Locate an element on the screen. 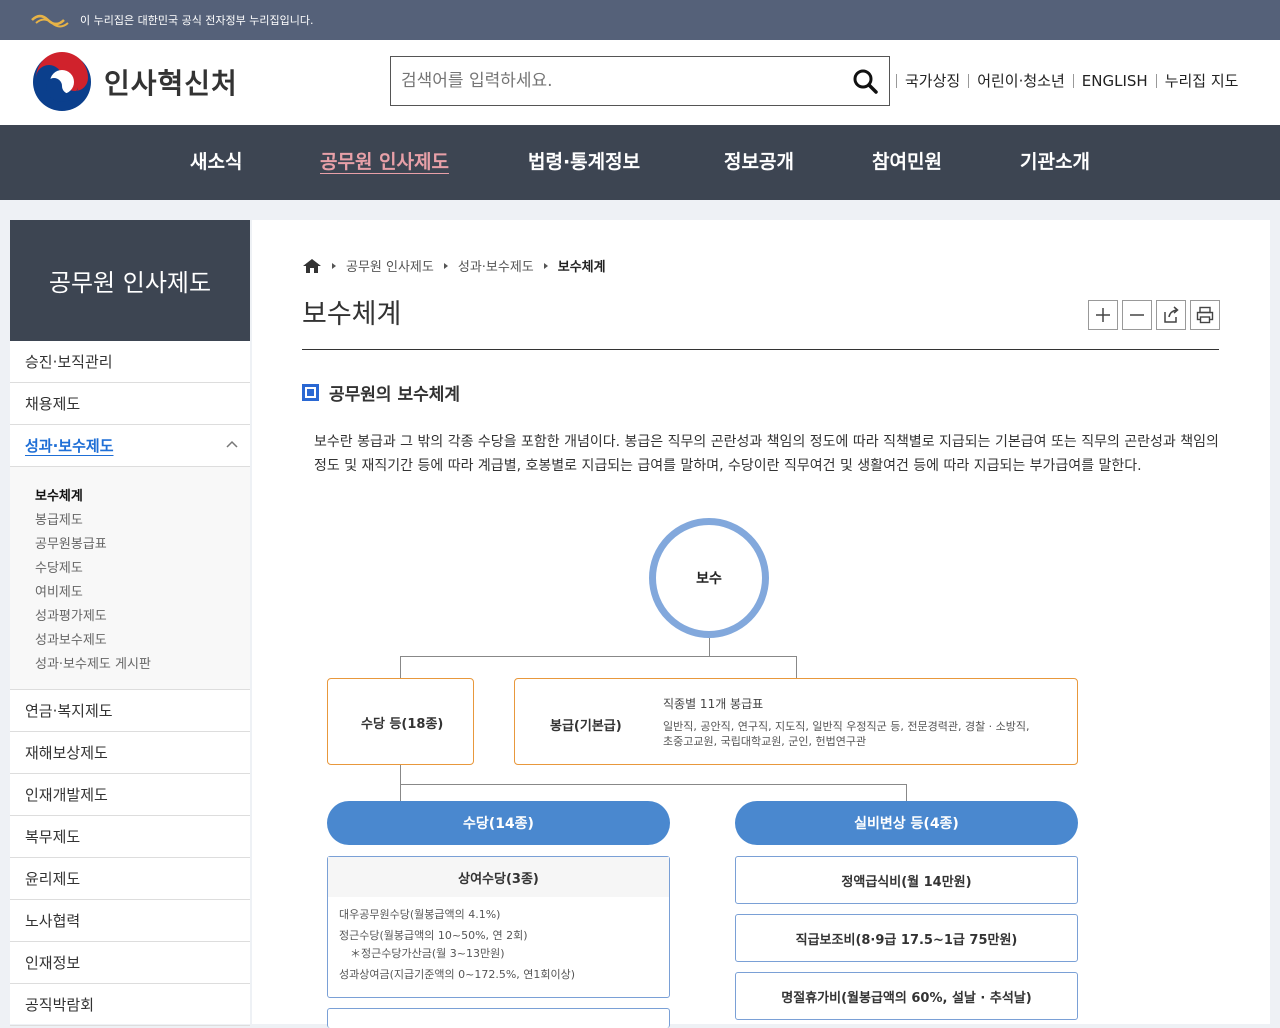 The width and height of the screenshot is (1280, 1028). allowance-category-label: 수당(14종) is located at coordinates (498, 824).